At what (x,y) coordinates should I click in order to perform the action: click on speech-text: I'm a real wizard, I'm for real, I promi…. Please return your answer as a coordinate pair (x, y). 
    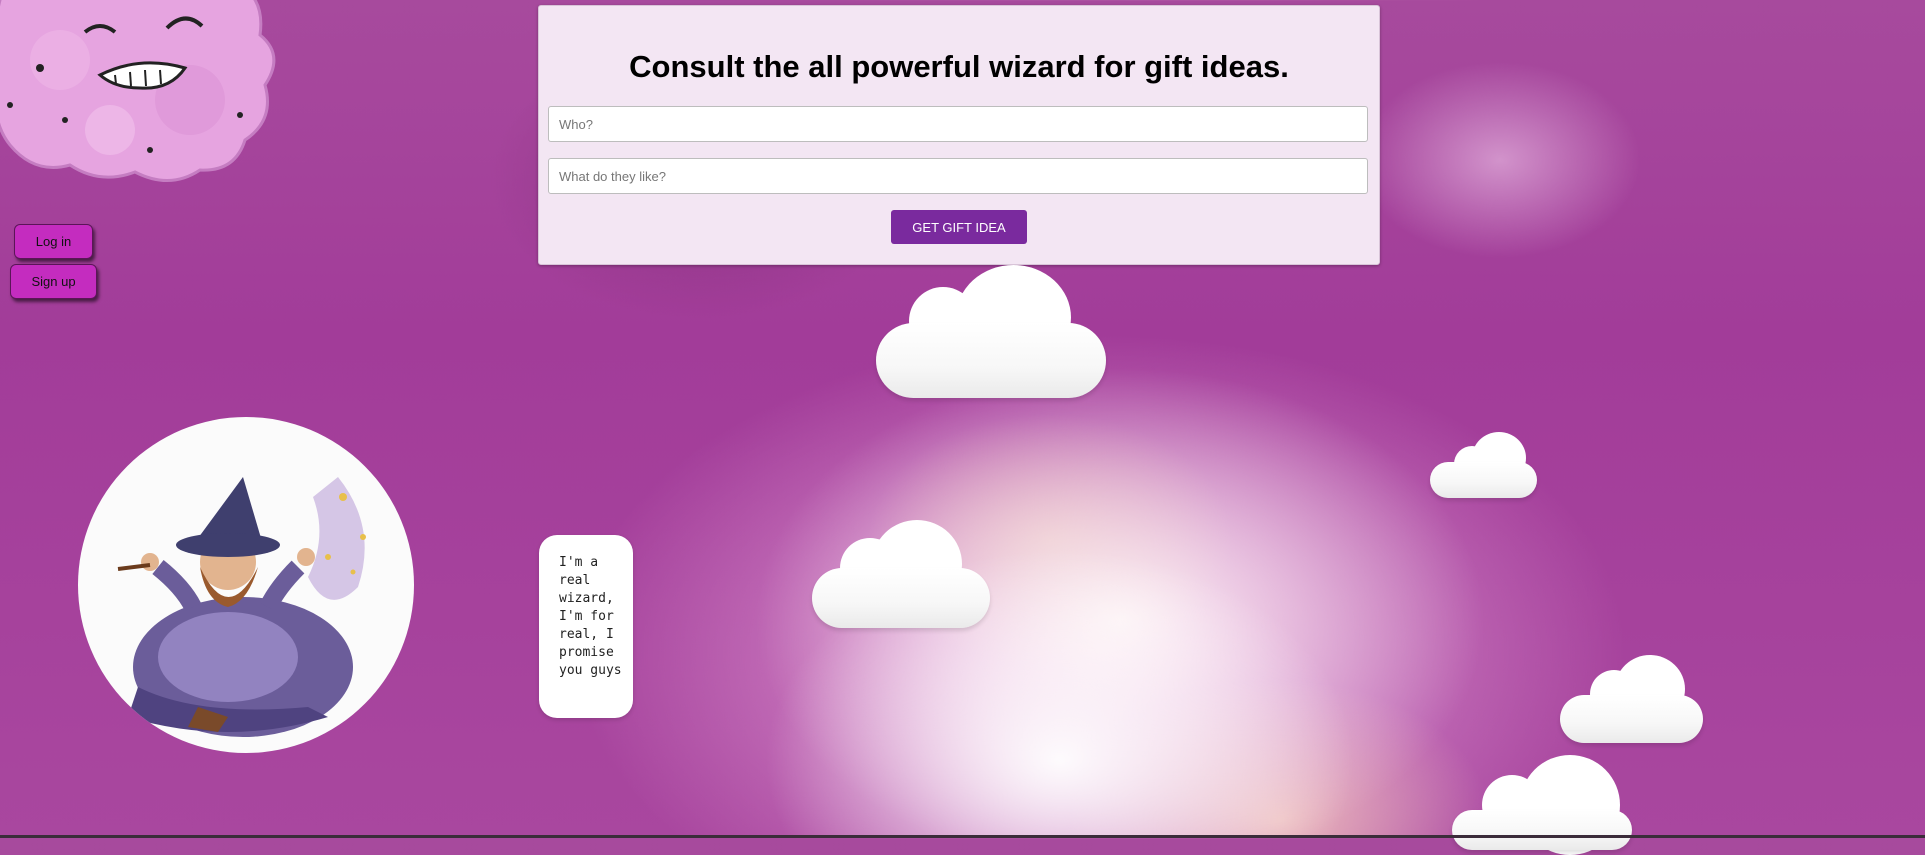
    Looking at the image, I should click on (590, 616).